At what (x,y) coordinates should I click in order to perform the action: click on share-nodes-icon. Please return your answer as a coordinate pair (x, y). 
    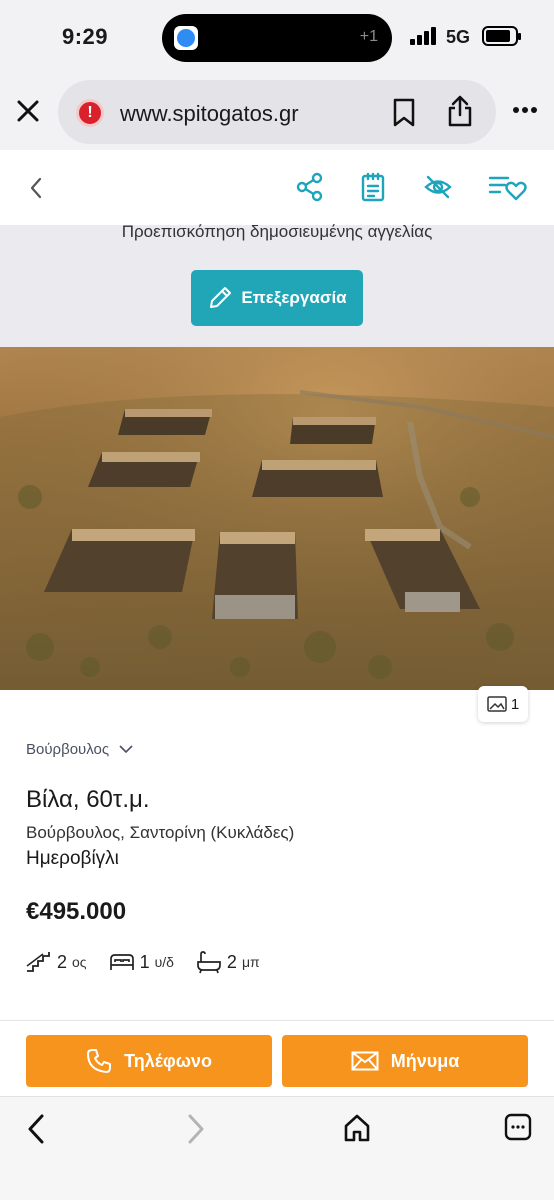
    Looking at the image, I should click on (310, 187).